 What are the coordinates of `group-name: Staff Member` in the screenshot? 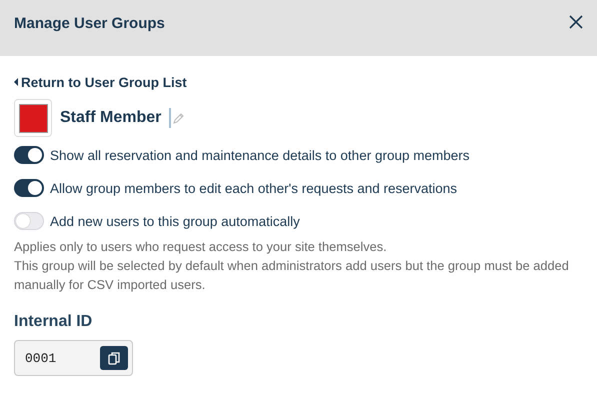 It's located at (111, 118).